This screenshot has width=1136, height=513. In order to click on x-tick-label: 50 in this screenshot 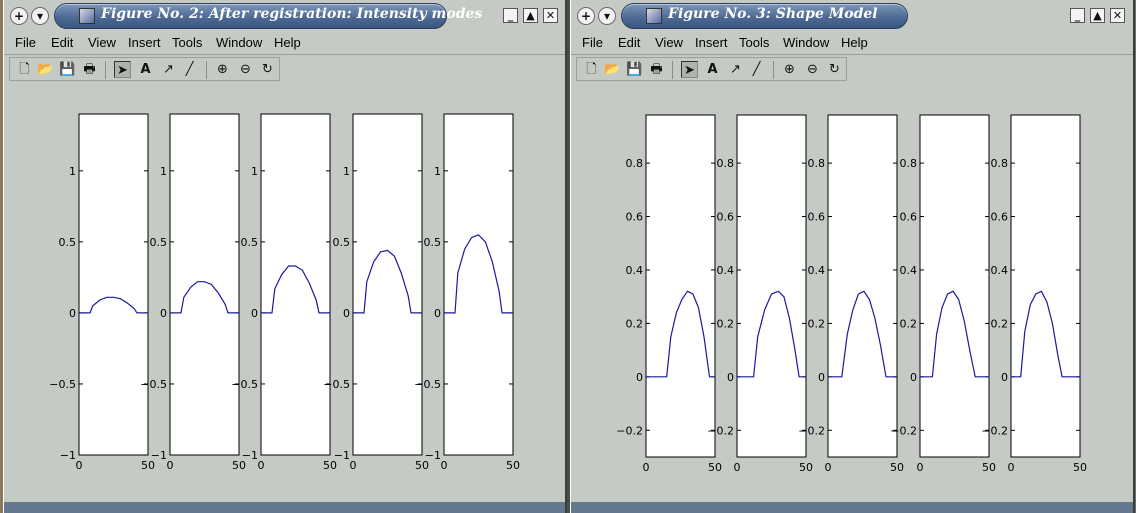, I will do `click(989, 467)`.